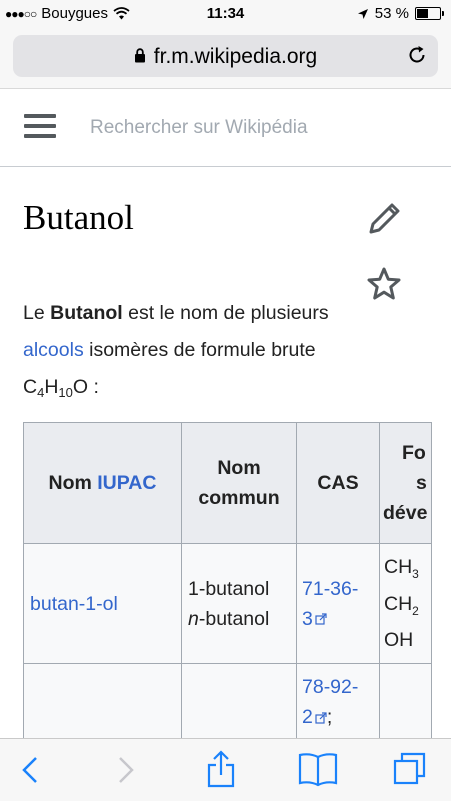  What do you see at coordinates (40, 127) in the screenshot?
I see `menu-icon` at bounding box center [40, 127].